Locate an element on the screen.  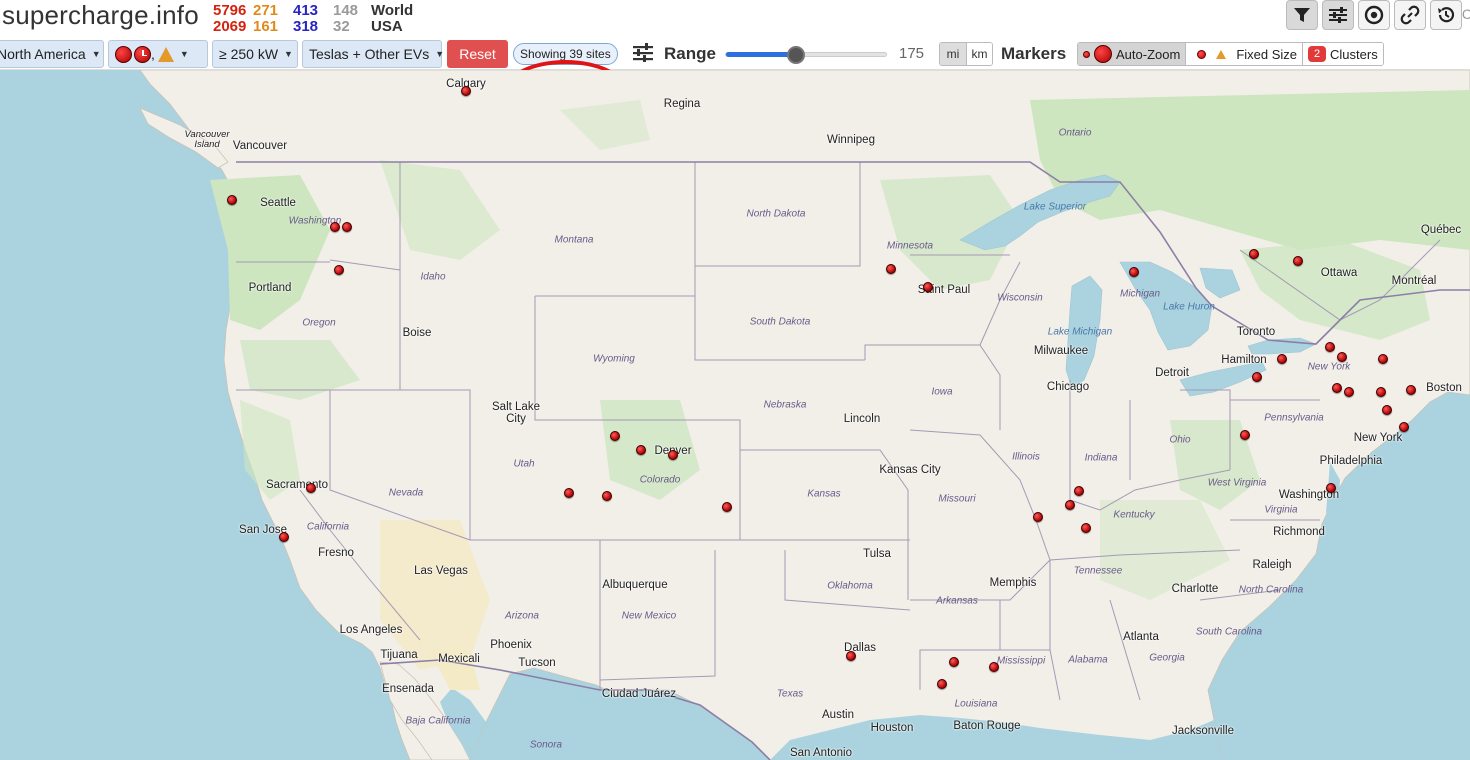
fixed-size-button: Fixed Size is located at coordinates (1244, 54).